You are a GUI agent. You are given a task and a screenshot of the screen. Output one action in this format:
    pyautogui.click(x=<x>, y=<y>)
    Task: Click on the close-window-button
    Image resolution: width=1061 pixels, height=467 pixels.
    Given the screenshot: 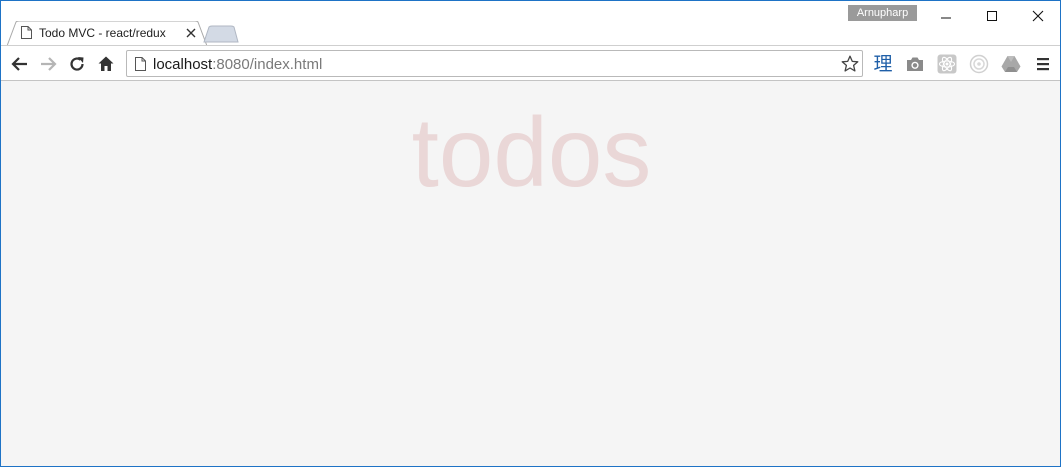 What is the action you would take?
    pyautogui.click(x=1037, y=16)
    